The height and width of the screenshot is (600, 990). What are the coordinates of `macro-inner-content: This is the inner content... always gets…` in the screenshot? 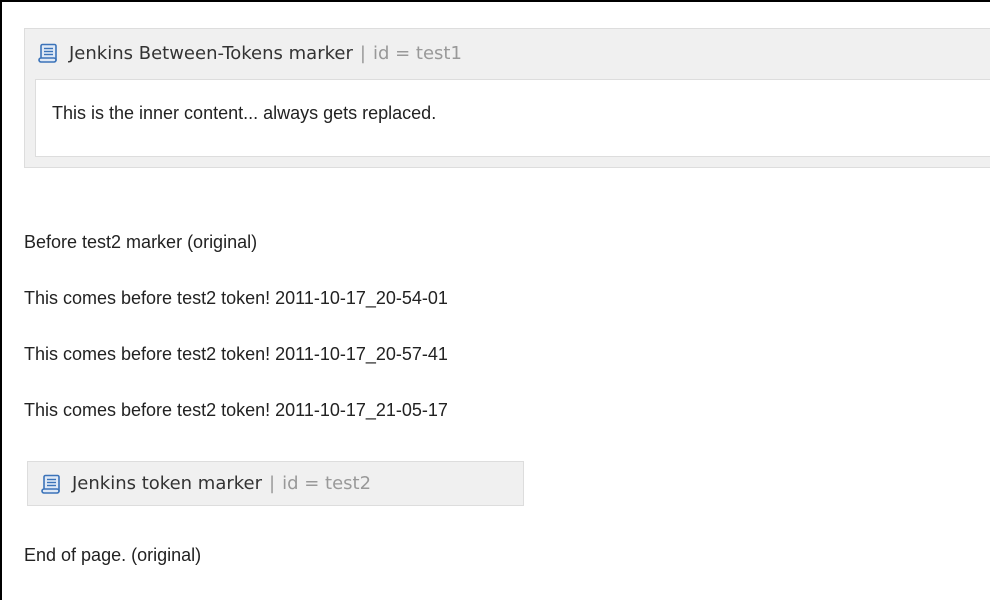 It's located at (512, 118).